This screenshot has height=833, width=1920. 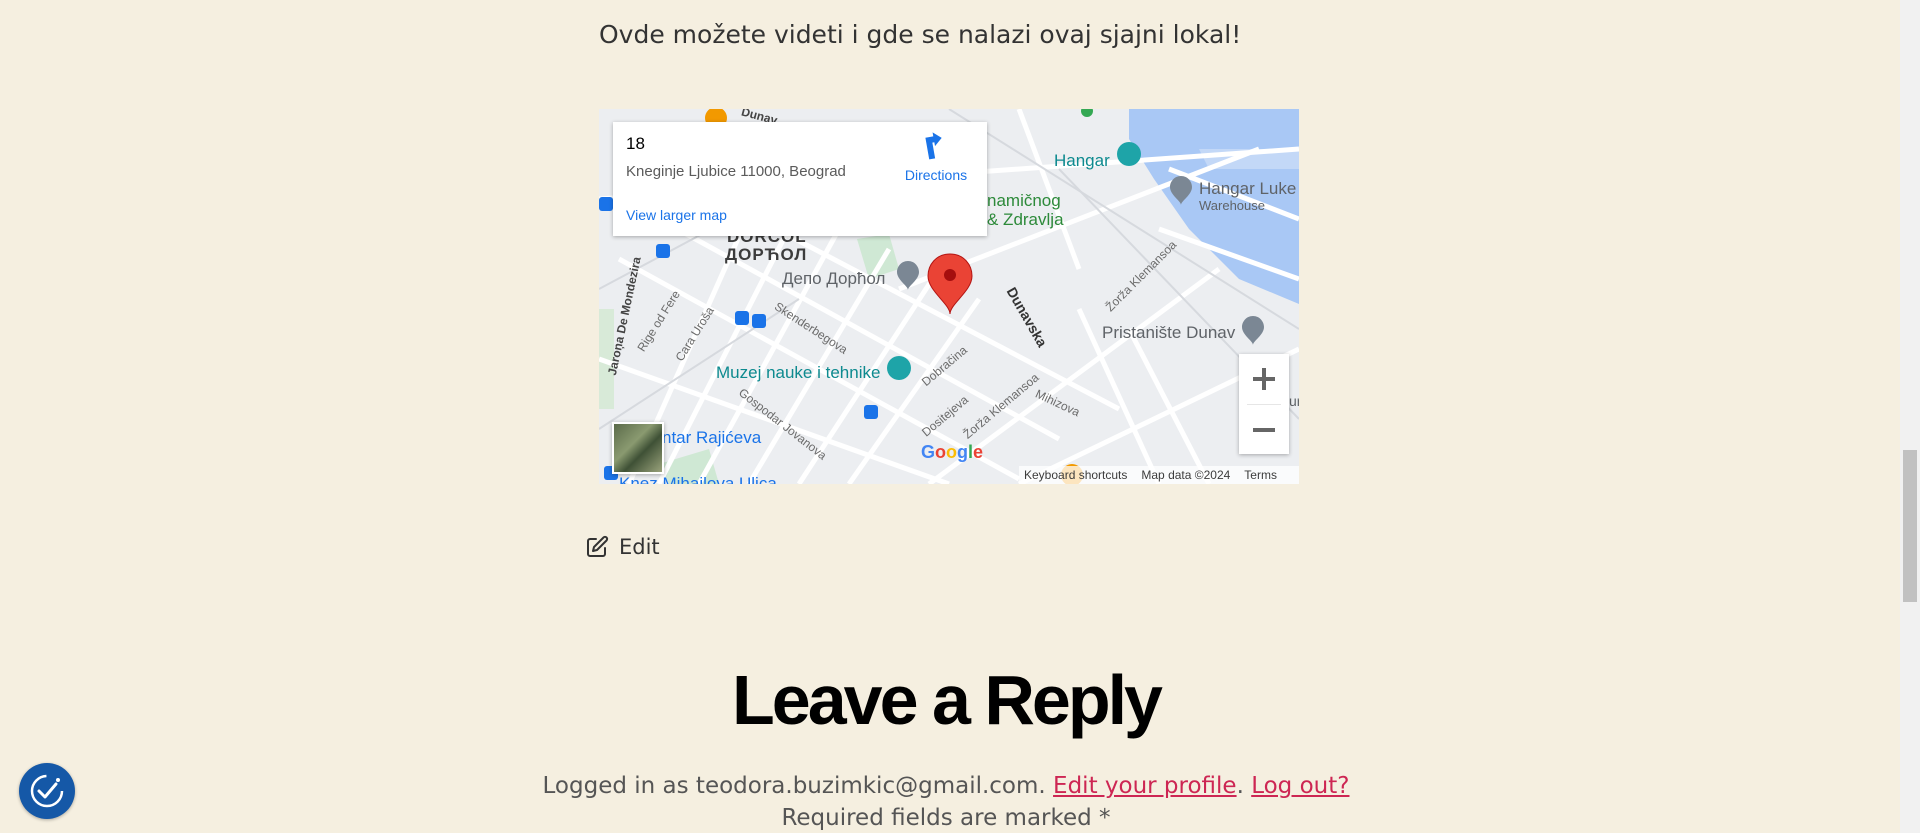 What do you see at coordinates (1232, 205) in the screenshot?
I see `map-label-warehouse: Warehouse` at bounding box center [1232, 205].